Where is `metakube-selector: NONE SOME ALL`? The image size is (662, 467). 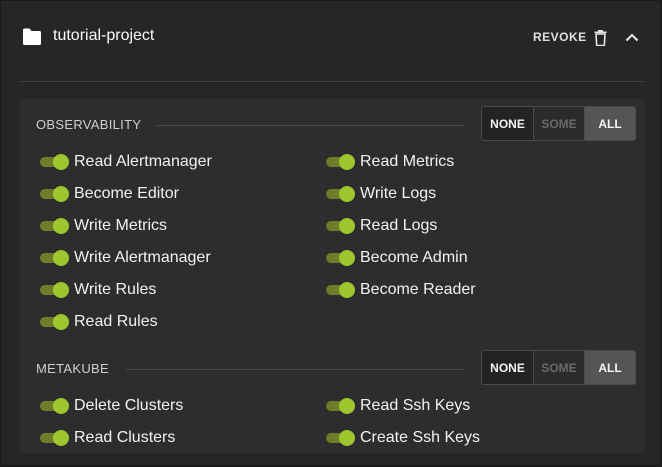
metakube-selector: NONE SOME ALL is located at coordinates (558, 367).